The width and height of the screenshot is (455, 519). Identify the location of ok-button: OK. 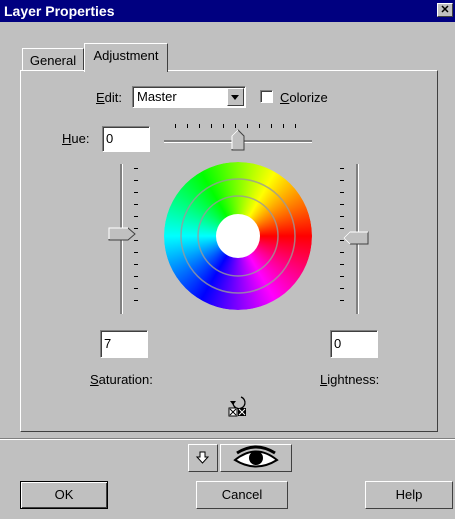
(64, 495).